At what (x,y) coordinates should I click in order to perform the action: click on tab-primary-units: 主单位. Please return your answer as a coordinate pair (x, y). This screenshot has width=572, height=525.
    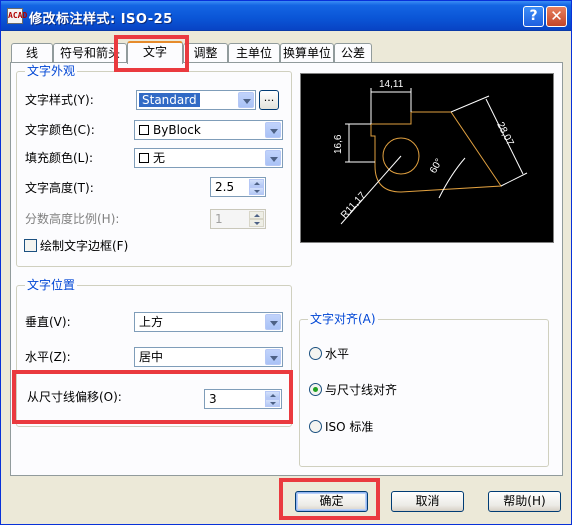
    Looking at the image, I should click on (254, 53).